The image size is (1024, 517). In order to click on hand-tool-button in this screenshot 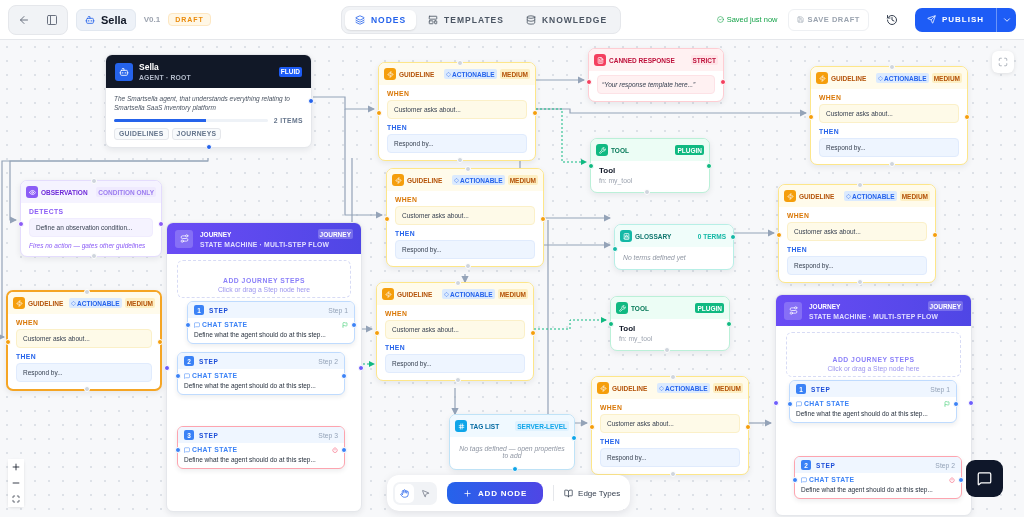, I will do `click(404, 493)`.